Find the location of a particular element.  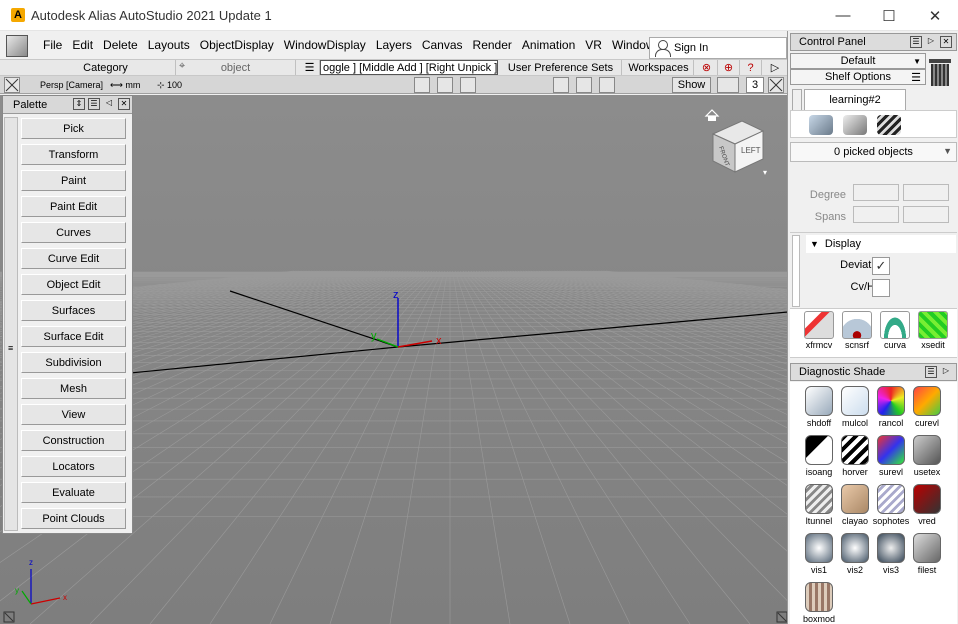

palette-mesh: Mesh is located at coordinates (73, 388).